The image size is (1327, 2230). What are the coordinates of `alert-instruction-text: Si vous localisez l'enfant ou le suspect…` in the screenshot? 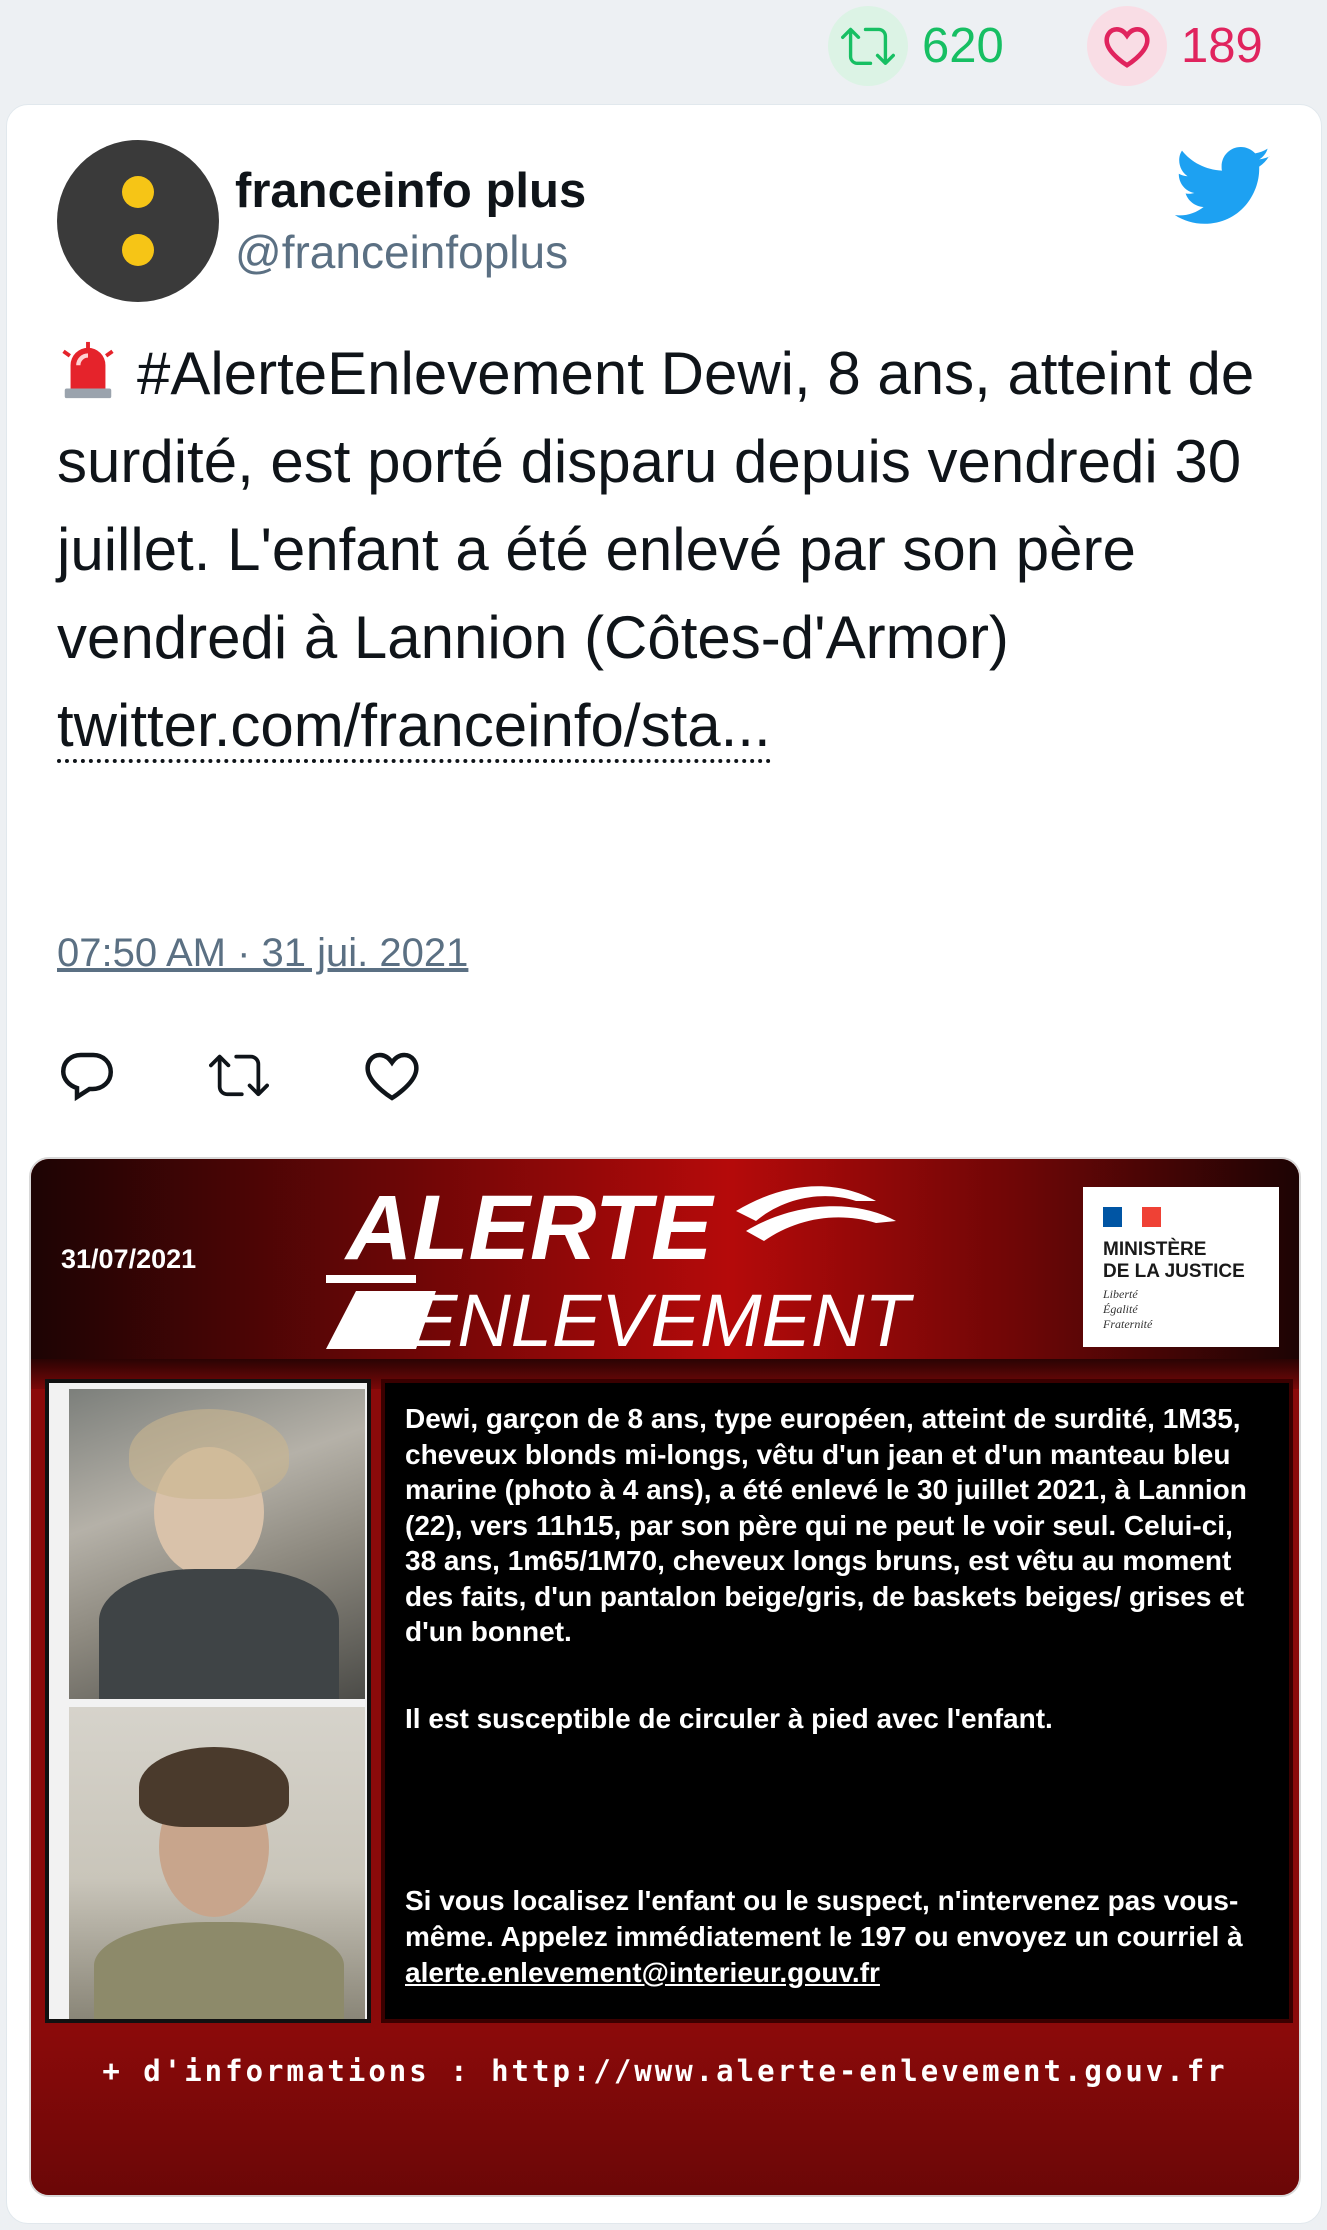 It's located at (824, 1918).